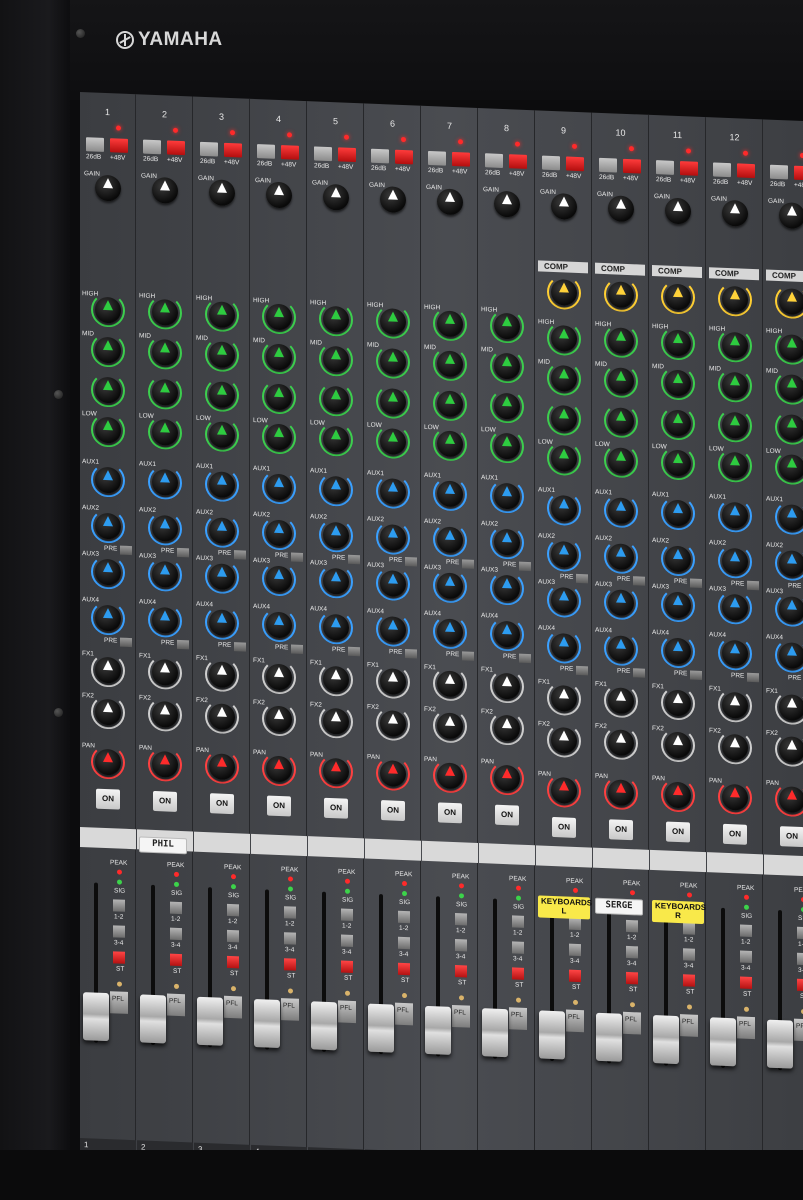 The image size is (803, 1200). What do you see at coordinates (735, 299) in the screenshot?
I see `comp-knob` at bounding box center [735, 299].